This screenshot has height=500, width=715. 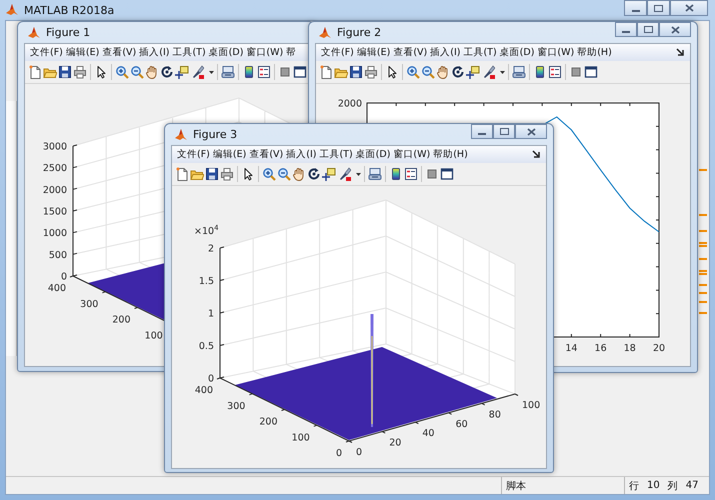 What do you see at coordinates (54, 168) in the screenshot?
I see `tick-label: 2500` at bounding box center [54, 168].